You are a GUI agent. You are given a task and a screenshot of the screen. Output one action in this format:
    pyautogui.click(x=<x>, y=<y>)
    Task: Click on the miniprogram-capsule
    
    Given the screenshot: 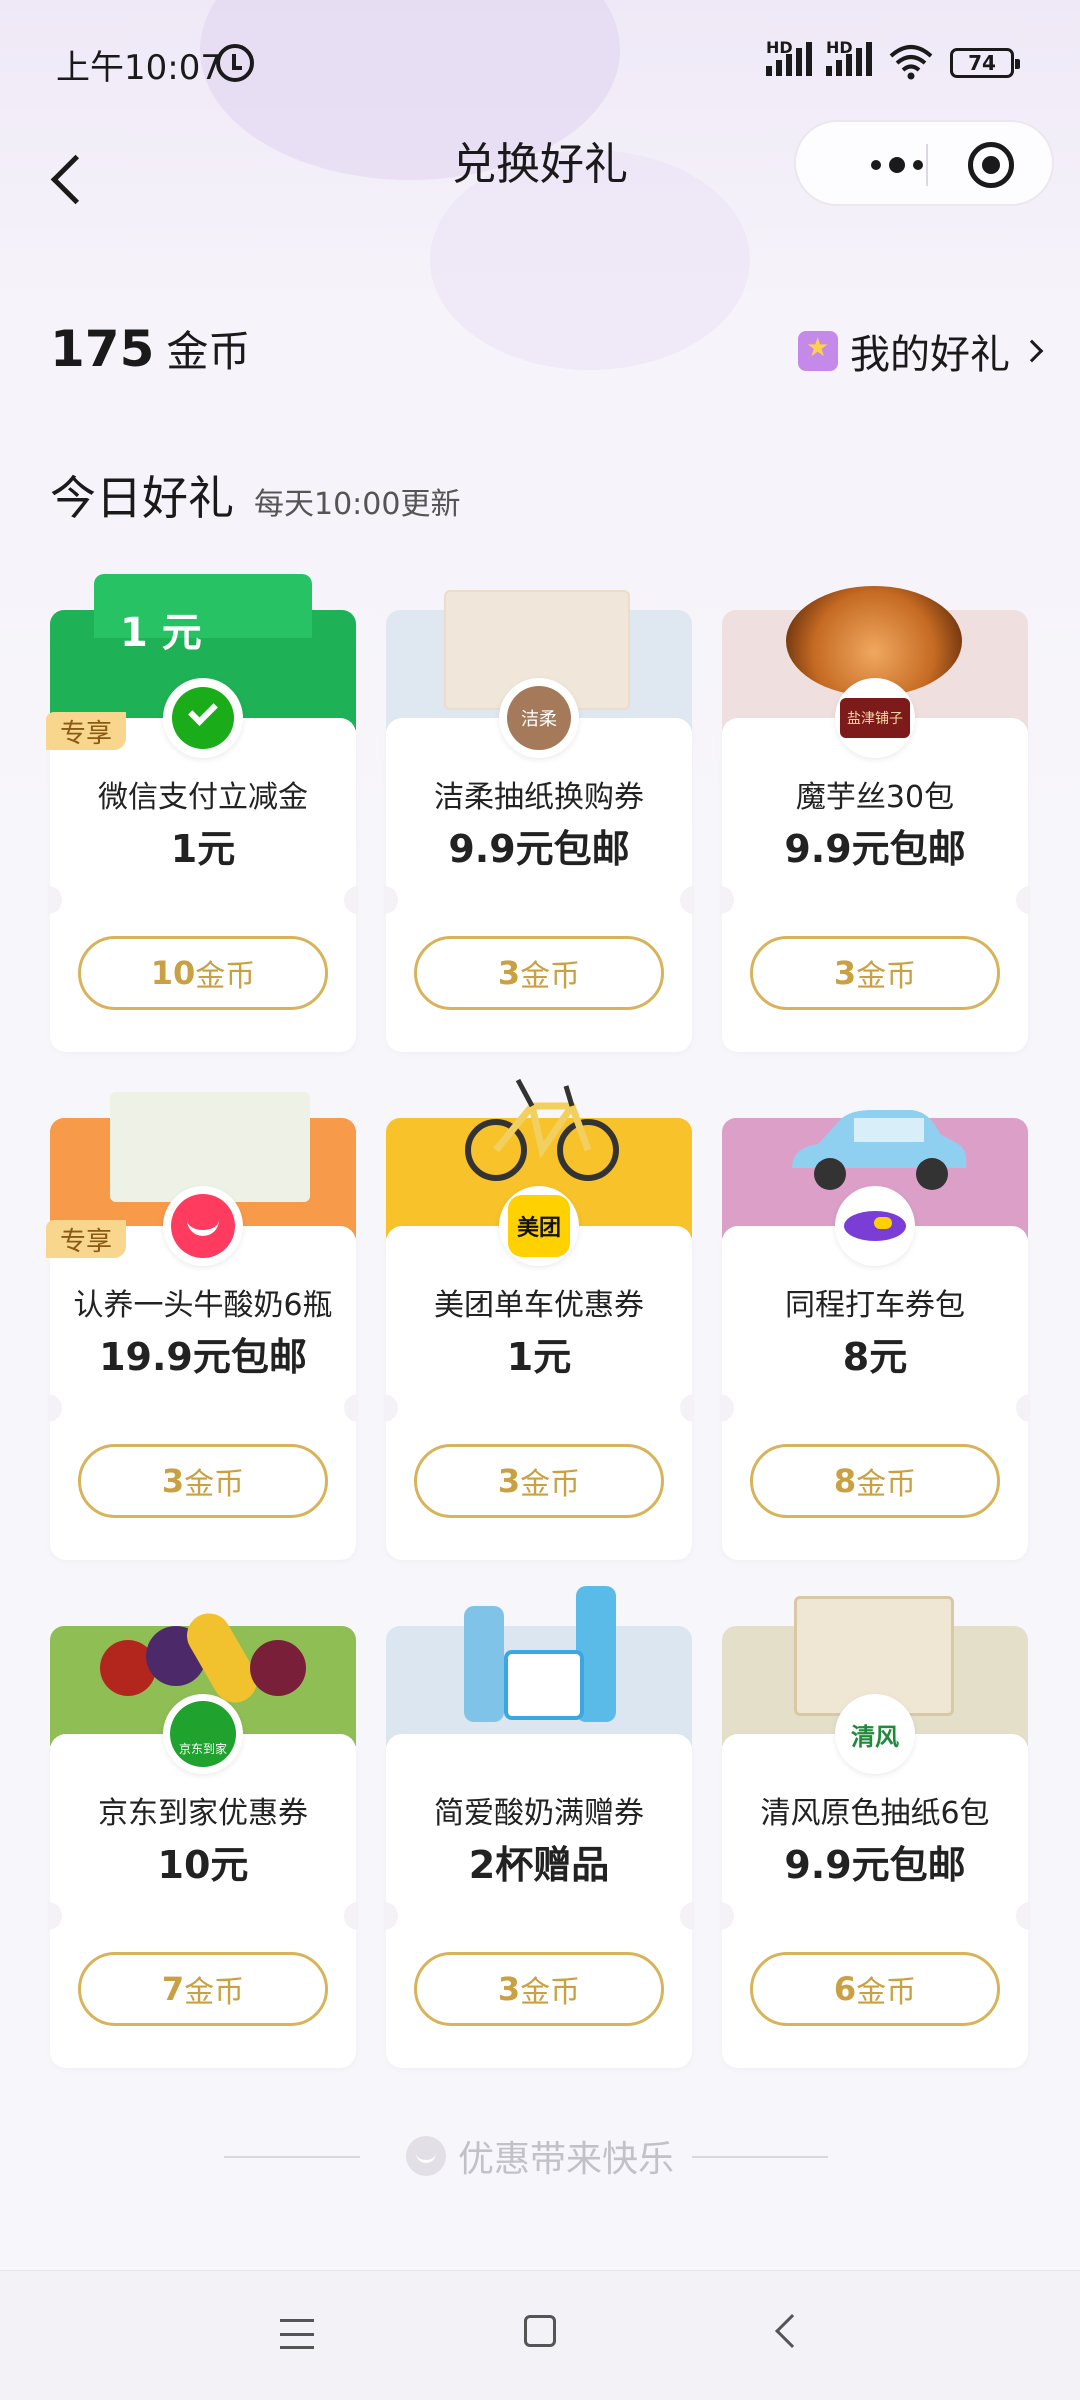 What is the action you would take?
    pyautogui.click(x=924, y=163)
    